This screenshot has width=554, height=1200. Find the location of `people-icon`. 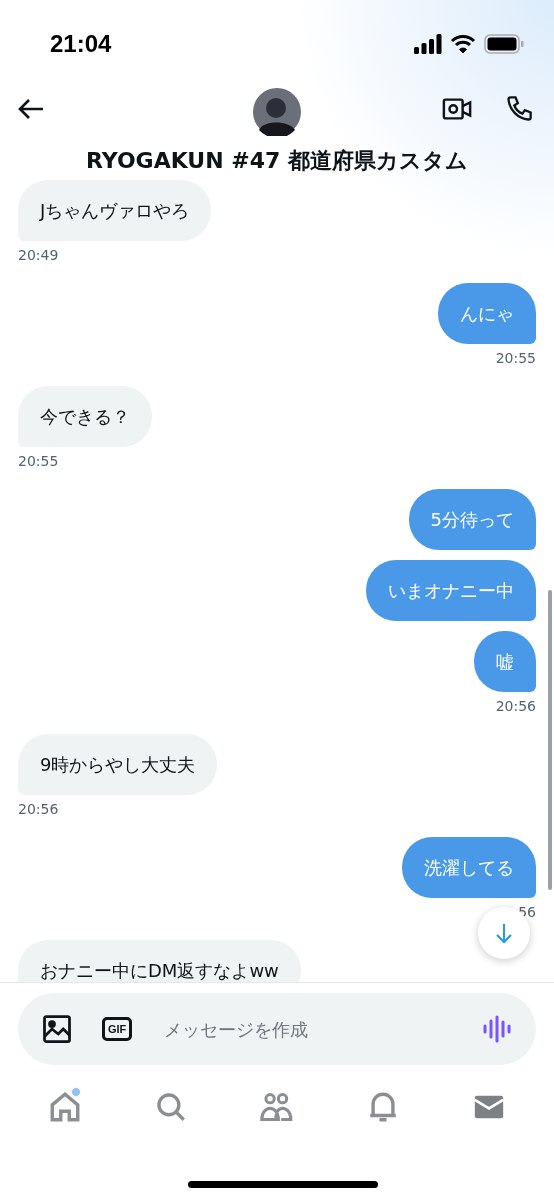

people-icon is located at coordinates (277, 1107).